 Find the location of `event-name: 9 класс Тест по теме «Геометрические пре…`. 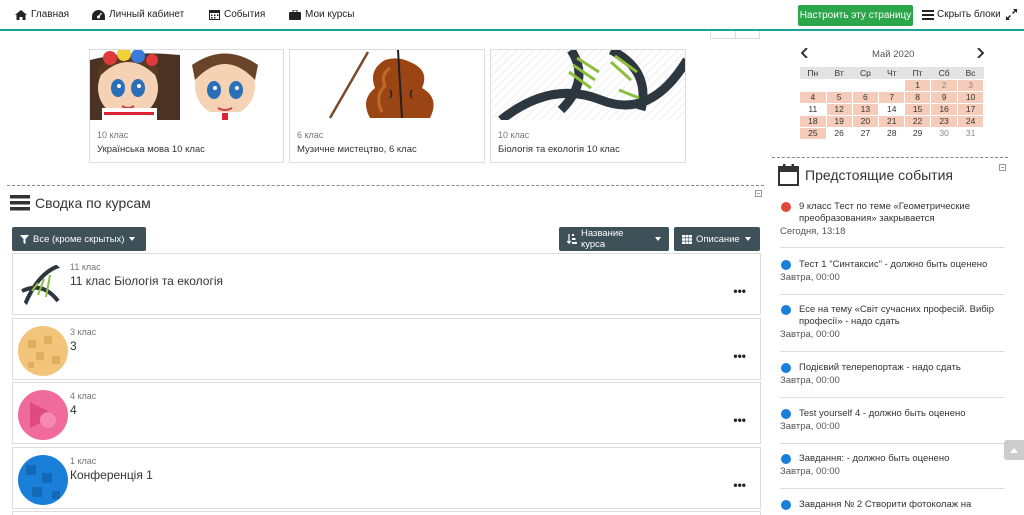

event-name: 9 класс Тест по теме «Геометрические пре… is located at coordinates (884, 212).